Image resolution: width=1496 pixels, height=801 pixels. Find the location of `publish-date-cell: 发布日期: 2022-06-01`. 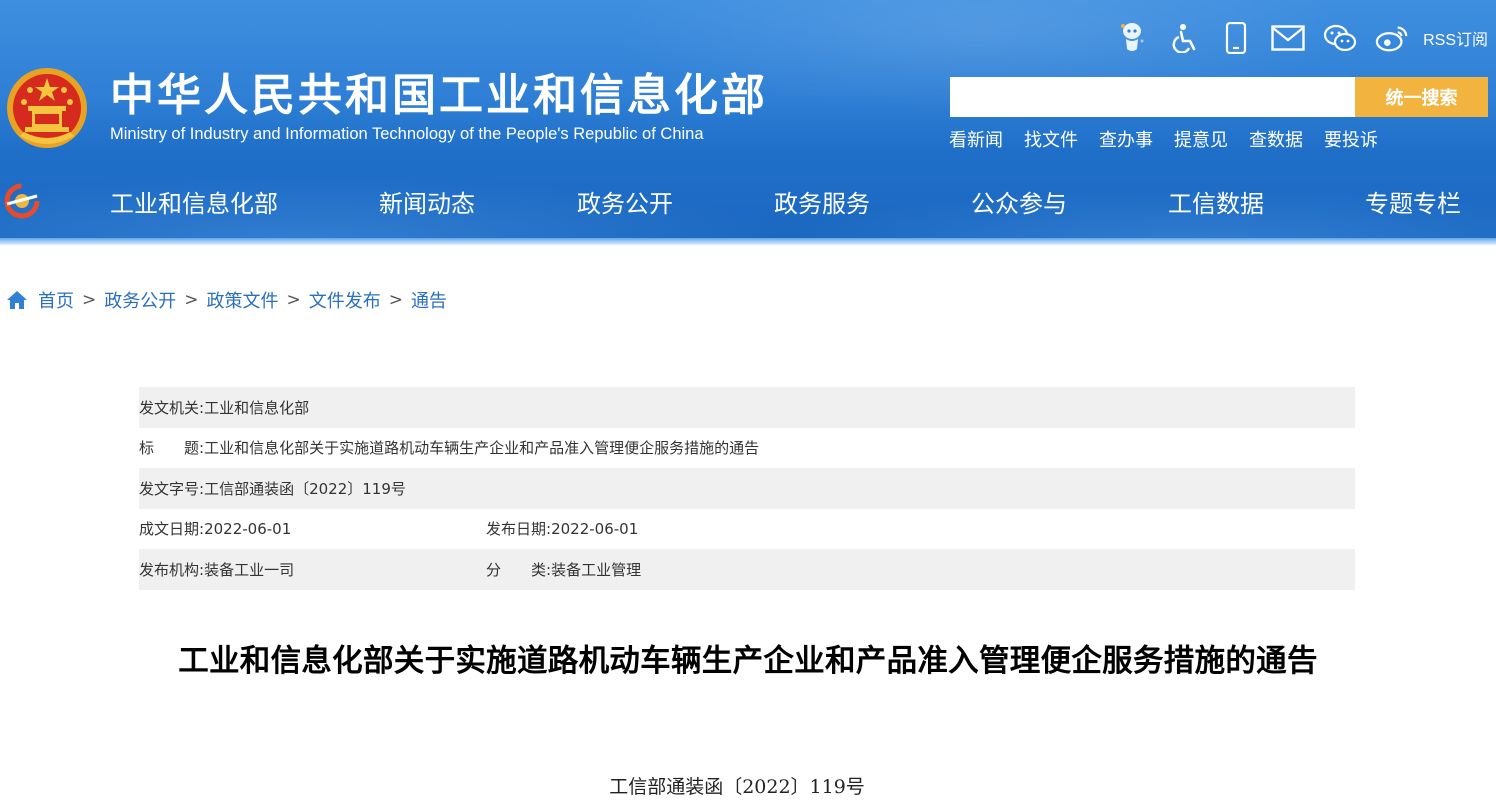

publish-date-cell: 发布日期: 2022-06-01 is located at coordinates (562, 528).